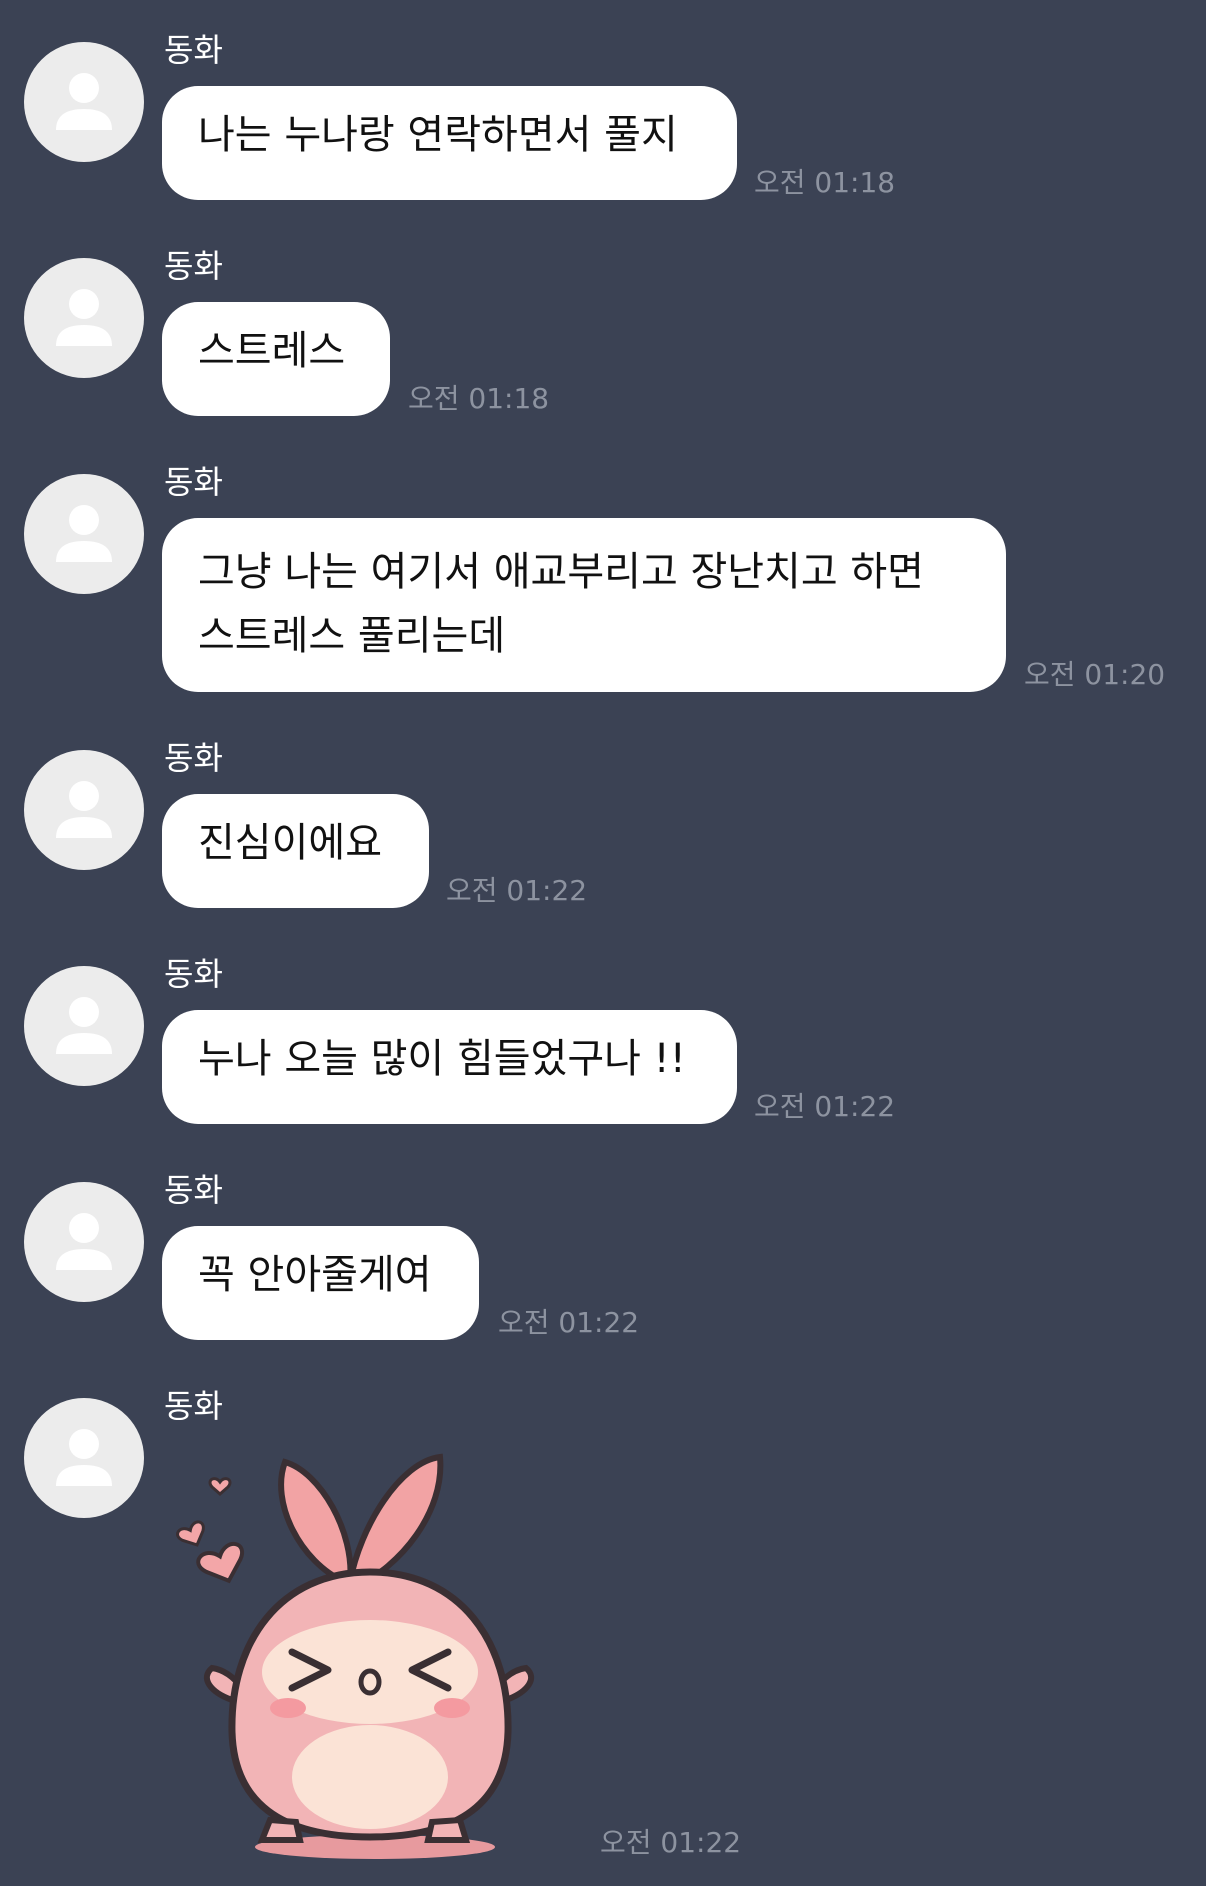  Describe the element at coordinates (442, 1059) in the screenshot. I see `message-text: 누나 오늘 많이 힘들었구나 !!` at that location.